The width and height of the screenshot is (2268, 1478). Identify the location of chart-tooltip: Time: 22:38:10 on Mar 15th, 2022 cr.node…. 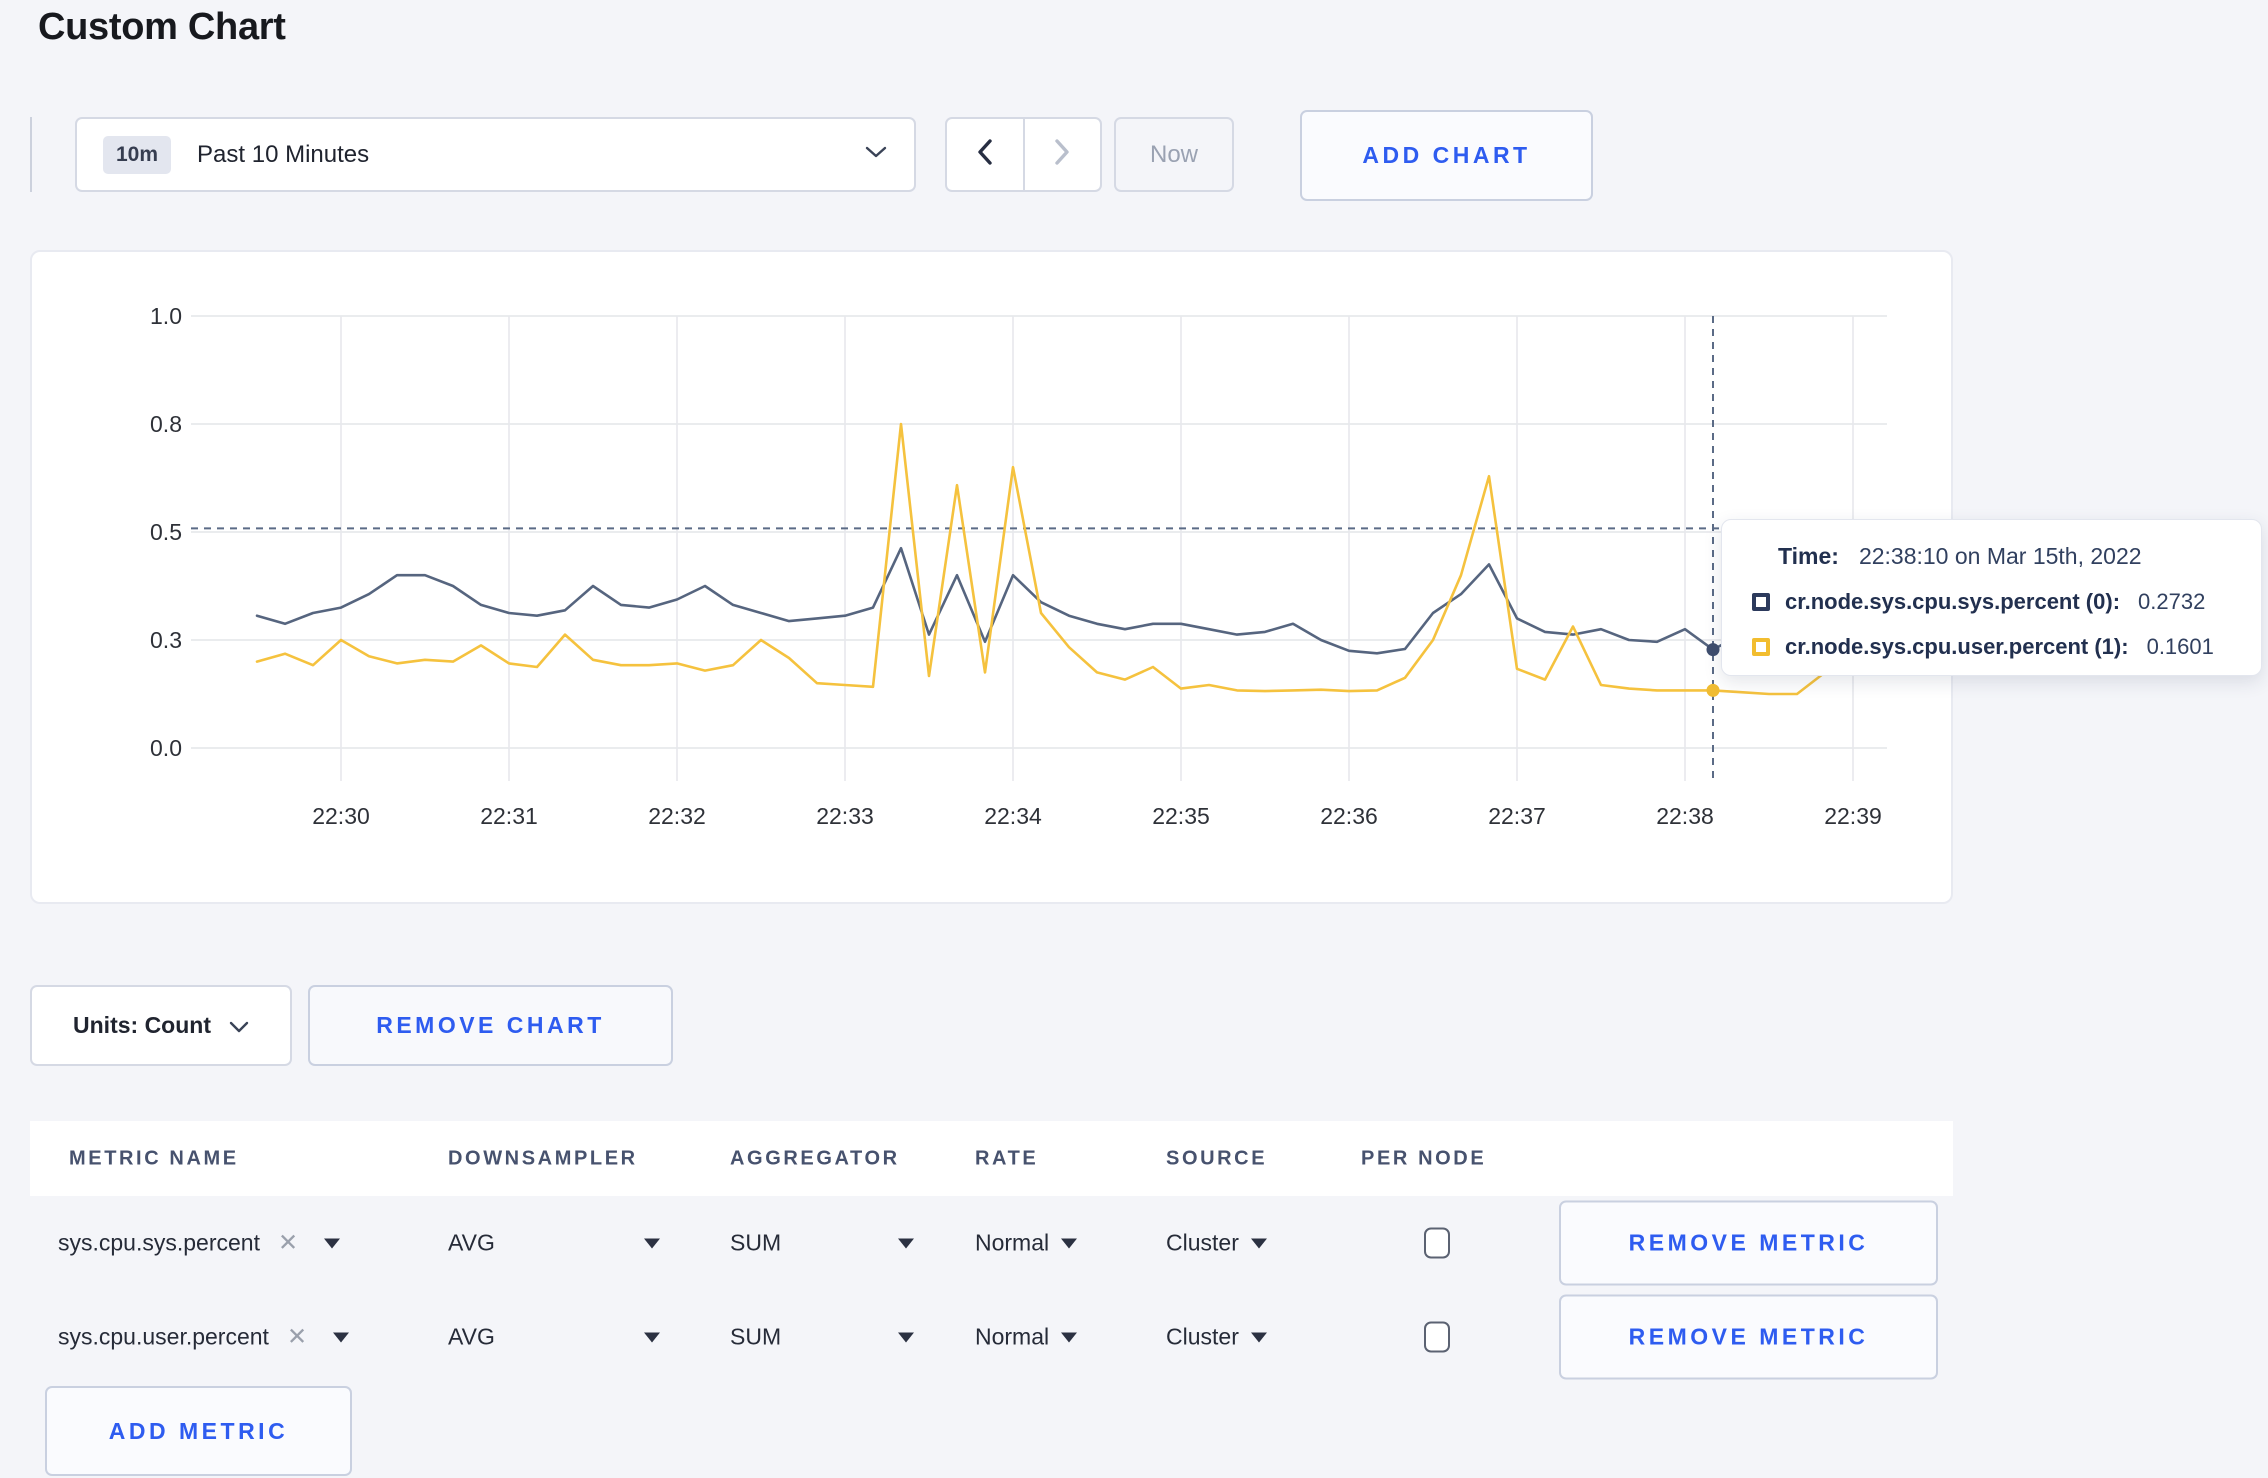
(1991, 597).